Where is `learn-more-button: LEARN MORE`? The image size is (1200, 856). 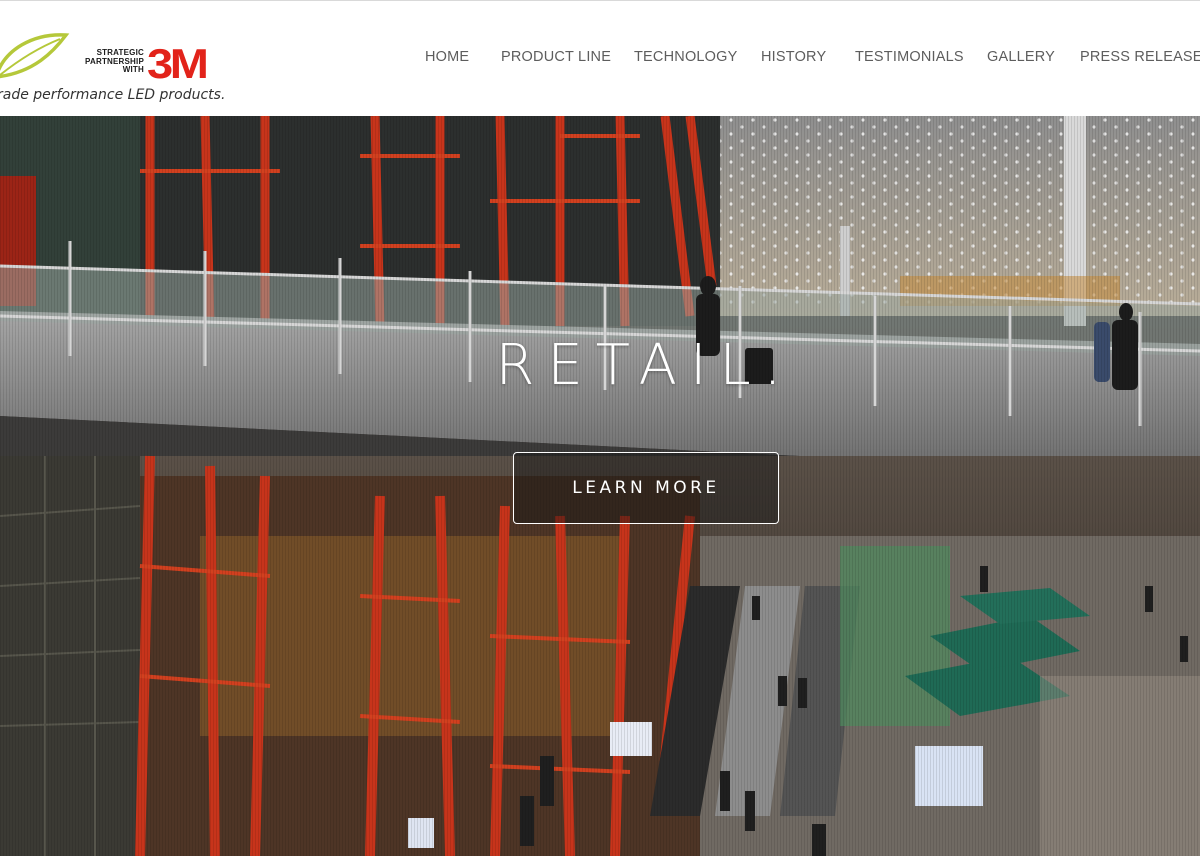
learn-more-button: LEARN MORE is located at coordinates (646, 488).